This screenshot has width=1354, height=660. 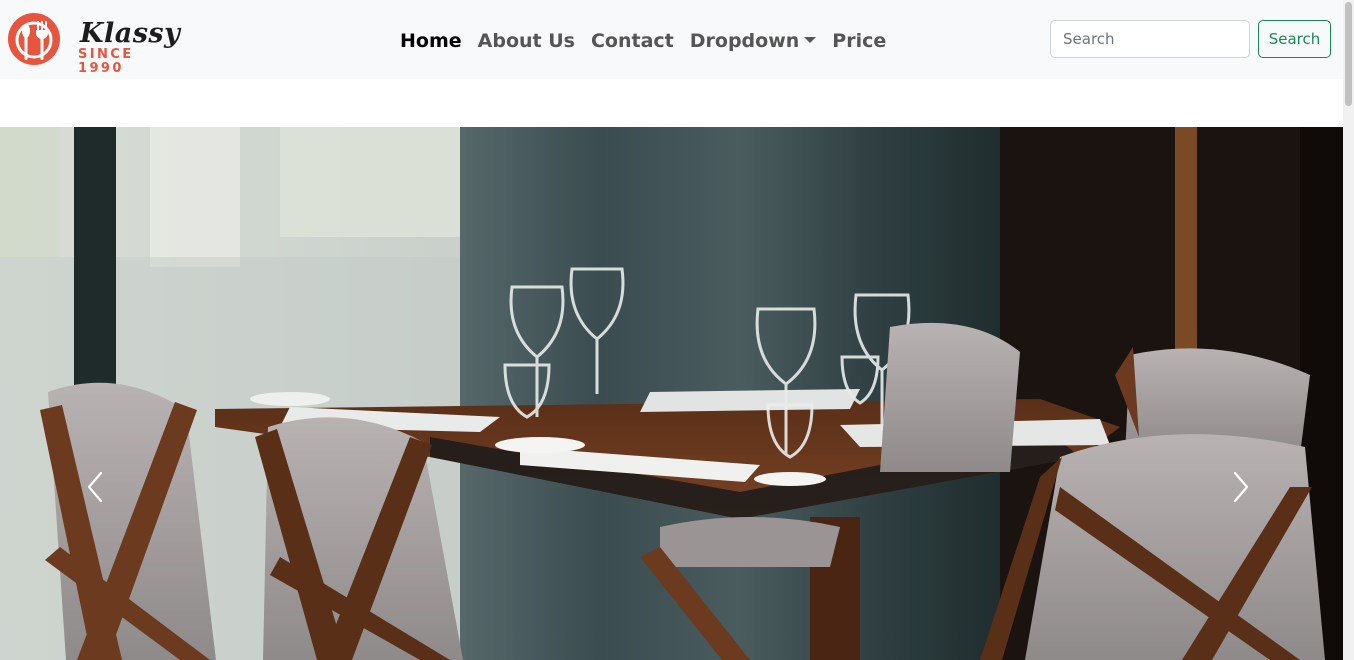 I want to click on carousel-prev-button, so click(x=95, y=487).